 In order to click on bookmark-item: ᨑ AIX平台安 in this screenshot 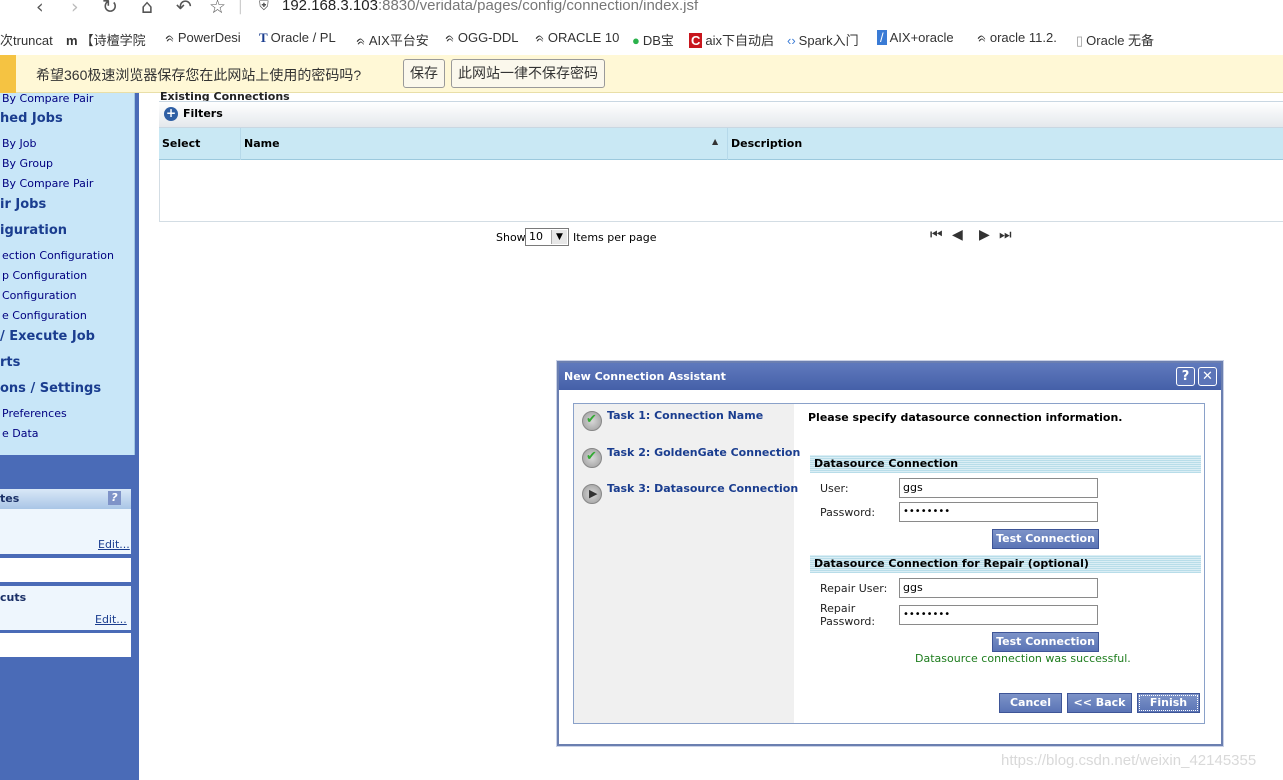, I will do `click(392, 39)`.